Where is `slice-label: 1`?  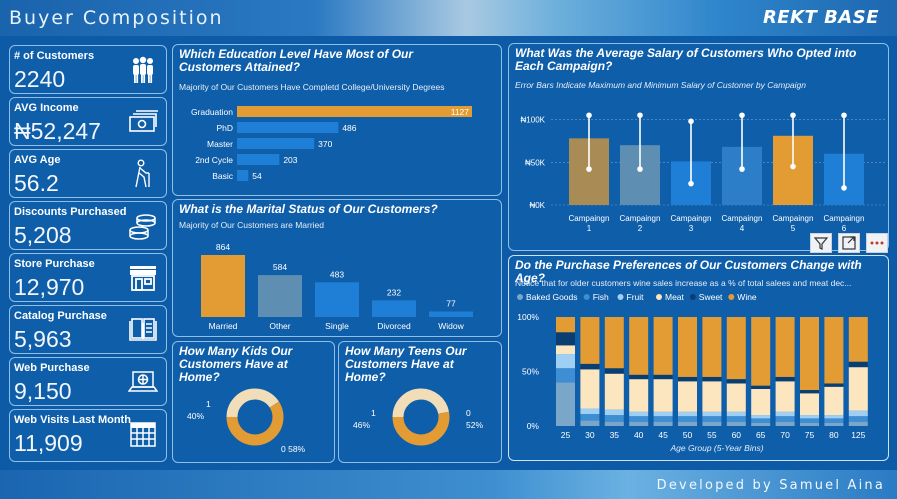 slice-label: 1 is located at coordinates (373, 413).